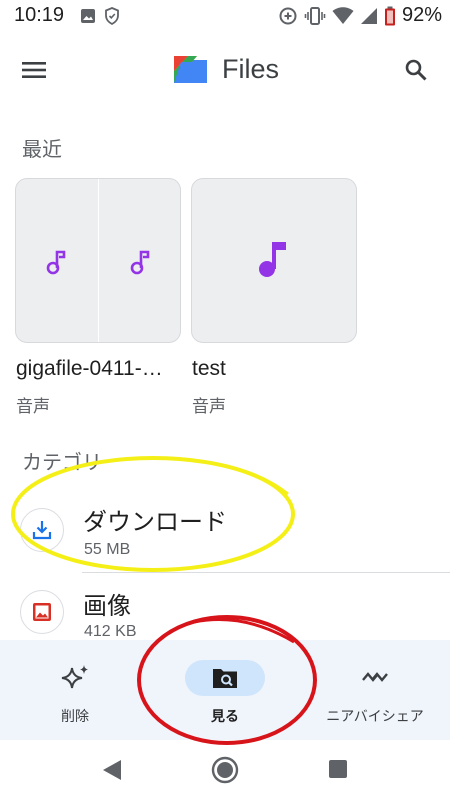  Describe the element at coordinates (225, 17) in the screenshot. I see `status-bar: 10:19 92%` at that location.